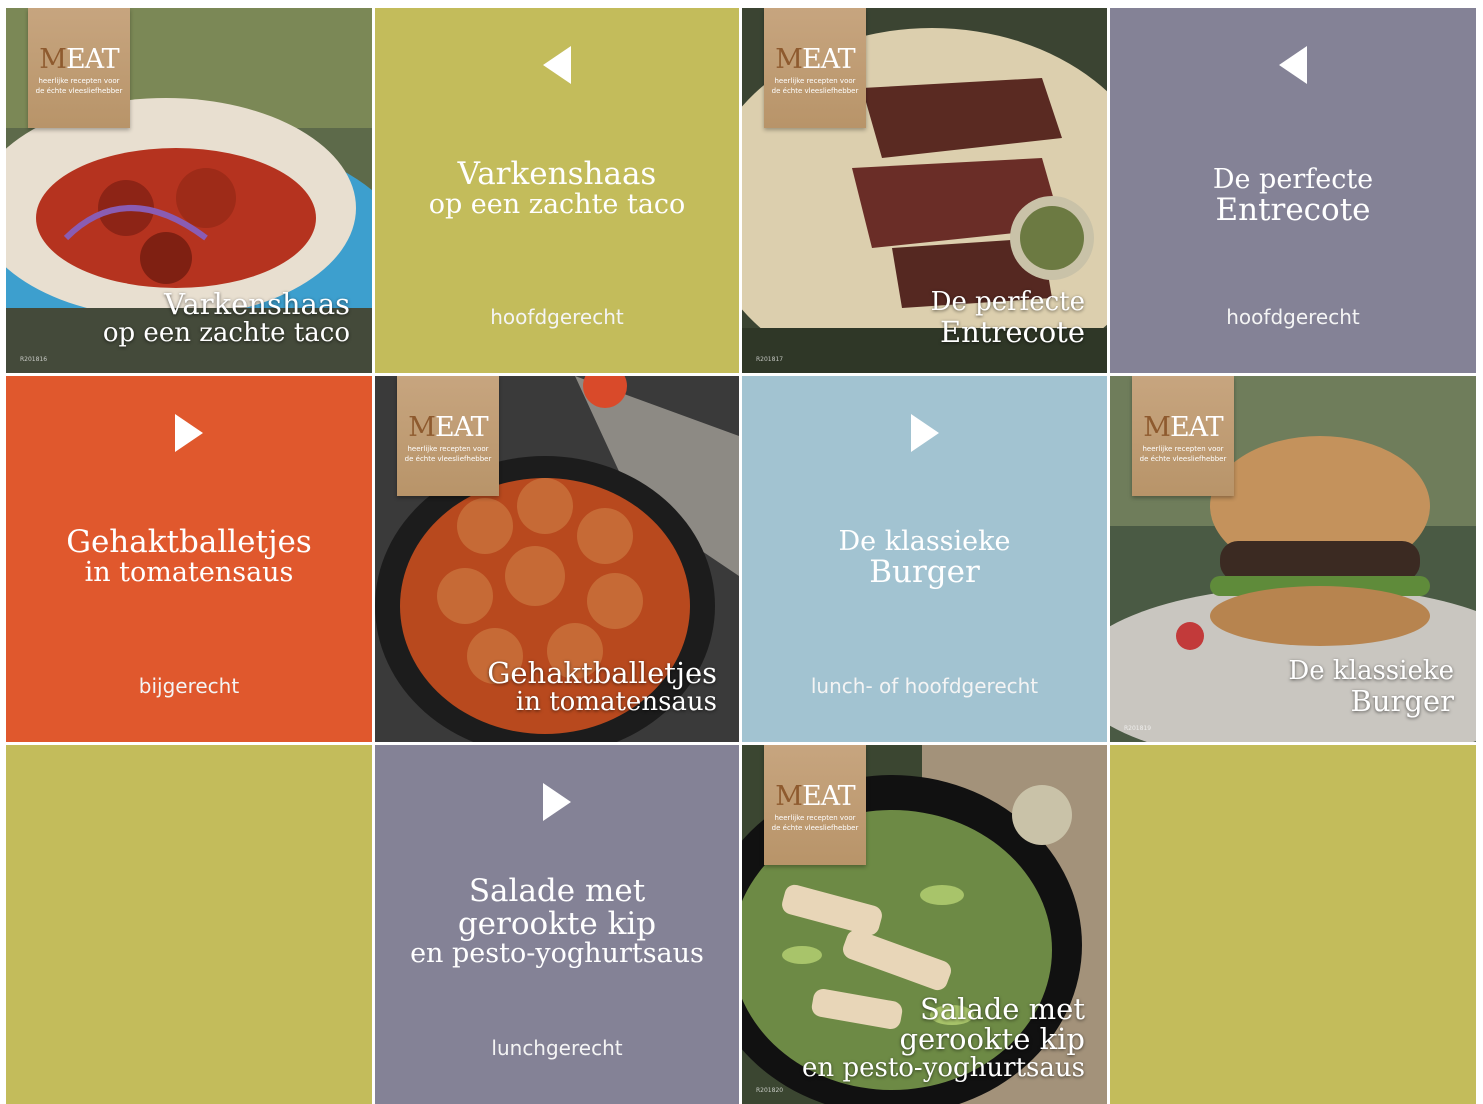 The height and width of the screenshot is (1104, 1483). What do you see at coordinates (226, 332) in the screenshot?
I see `caption-subtitle: op een zachte taco` at bounding box center [226, 332].